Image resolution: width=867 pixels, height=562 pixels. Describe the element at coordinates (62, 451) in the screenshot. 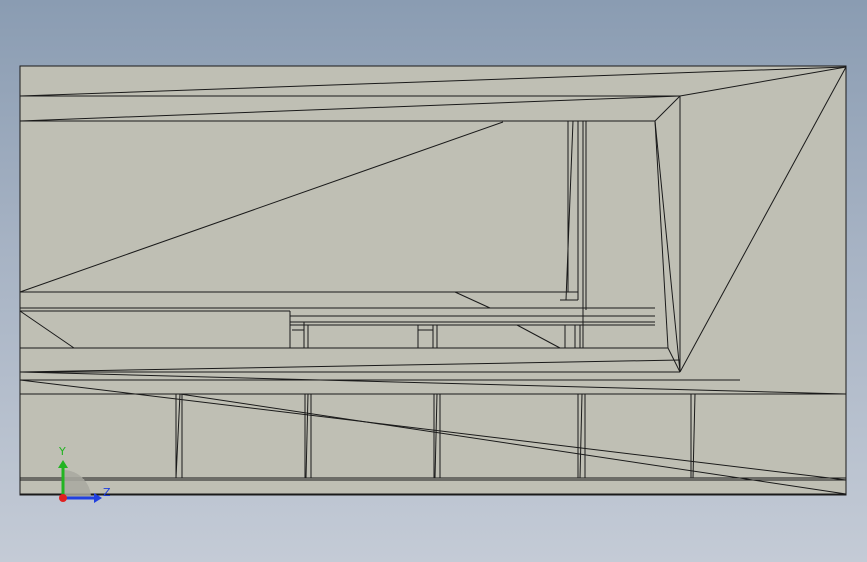

I see `y-axis-label: Y` at that location.